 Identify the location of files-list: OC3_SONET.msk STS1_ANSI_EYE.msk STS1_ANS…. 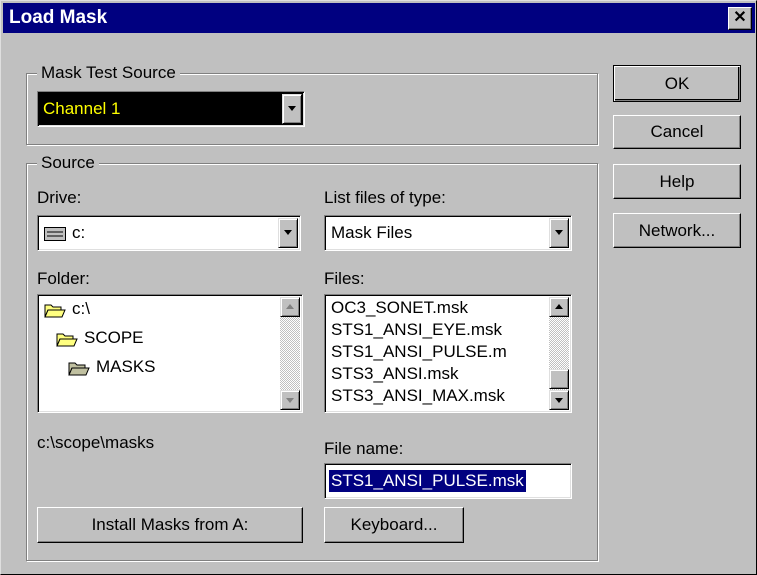
(448, 353).